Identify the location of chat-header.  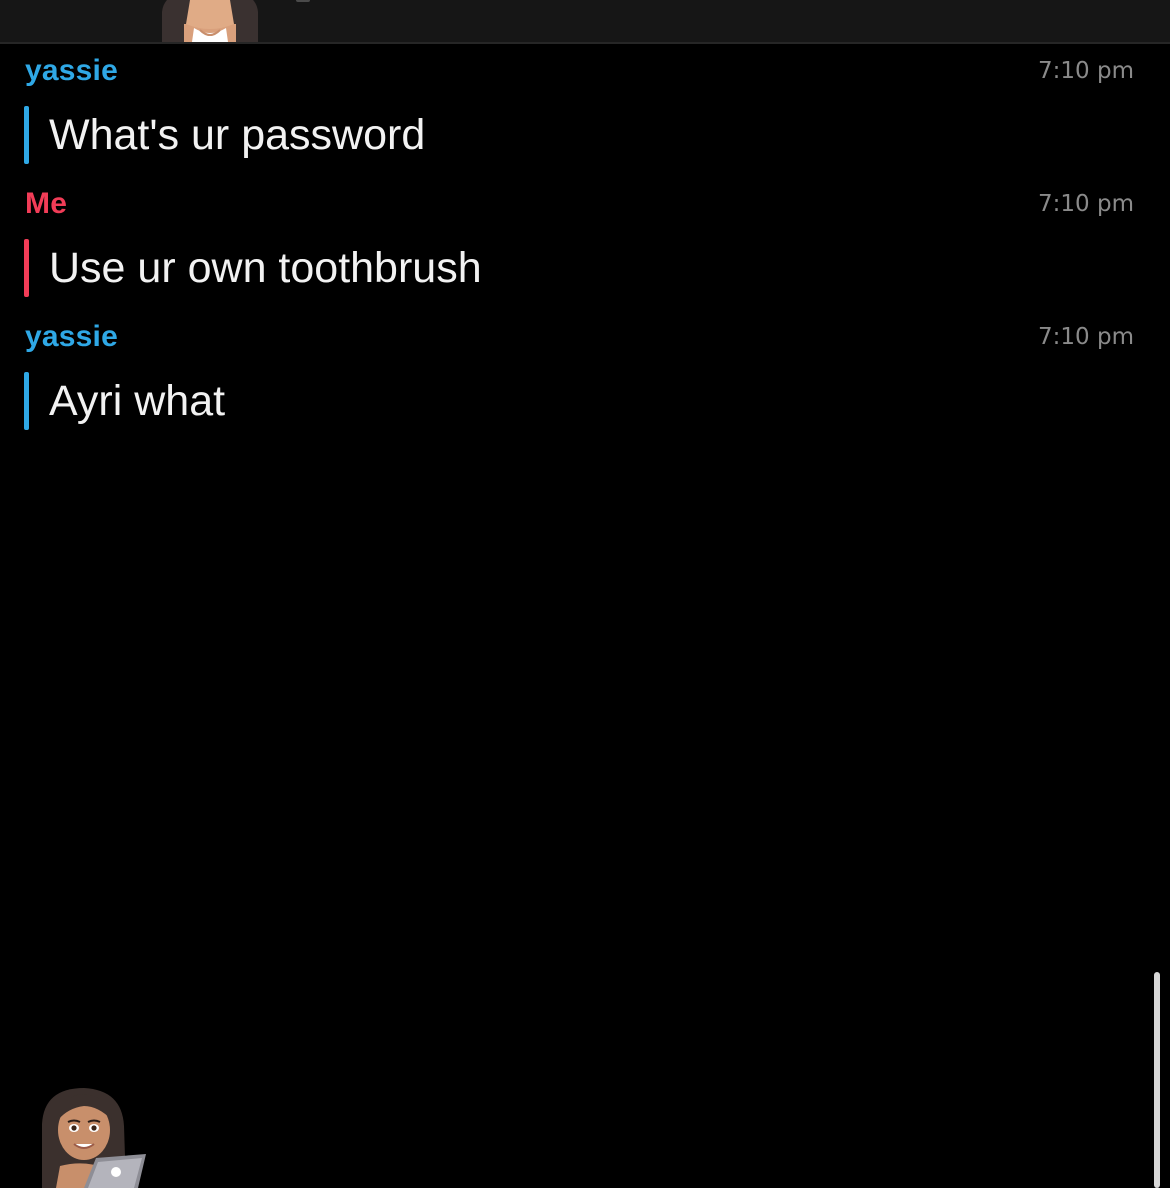
(585, 22).